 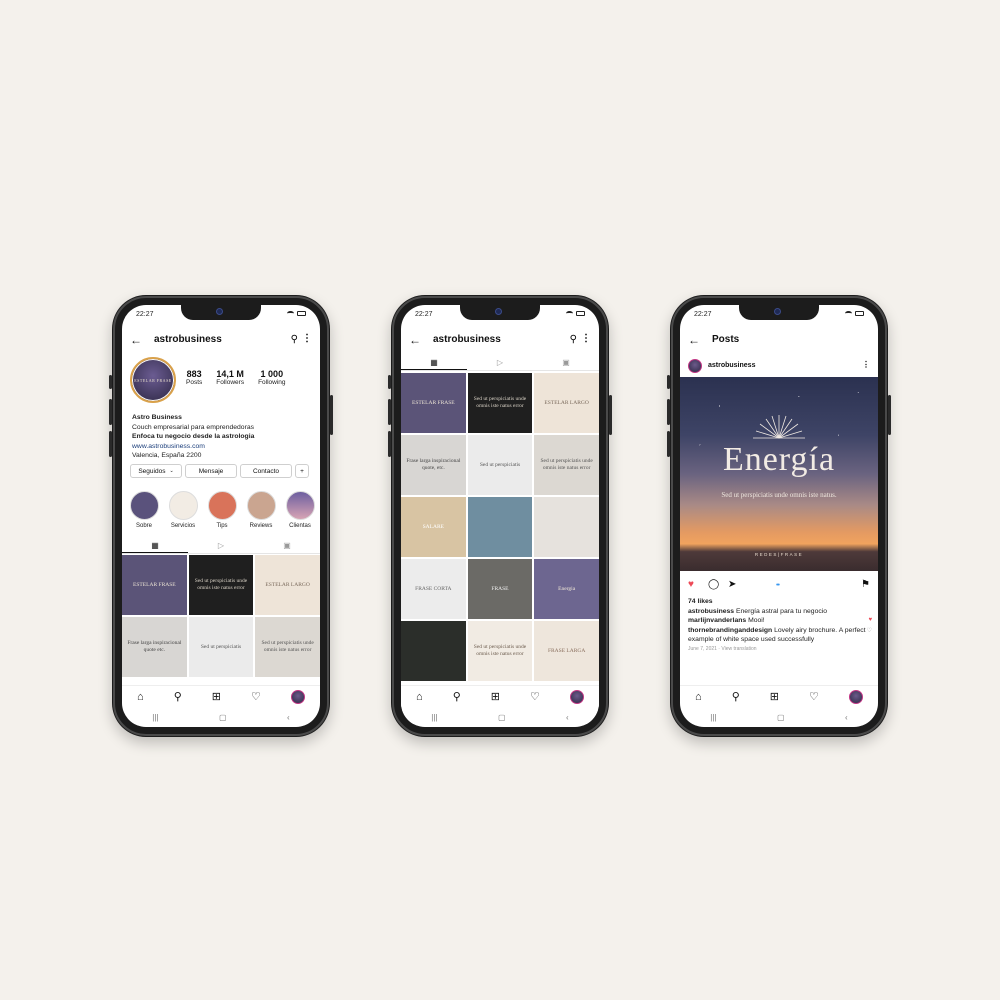 I want to click on profile-stats: 883 Posts 14,1 M Followers 1 000 Following, so click(x=236, y=377).